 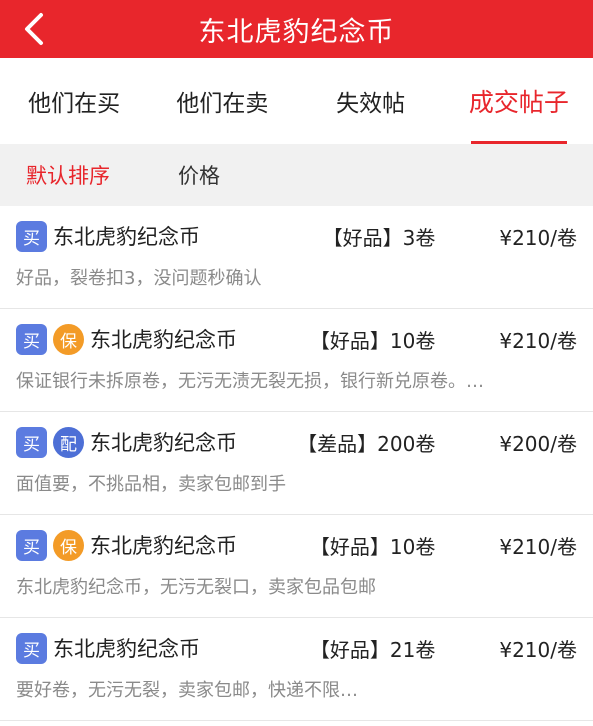 I want to click on back-button, so click(x=34, y=29).